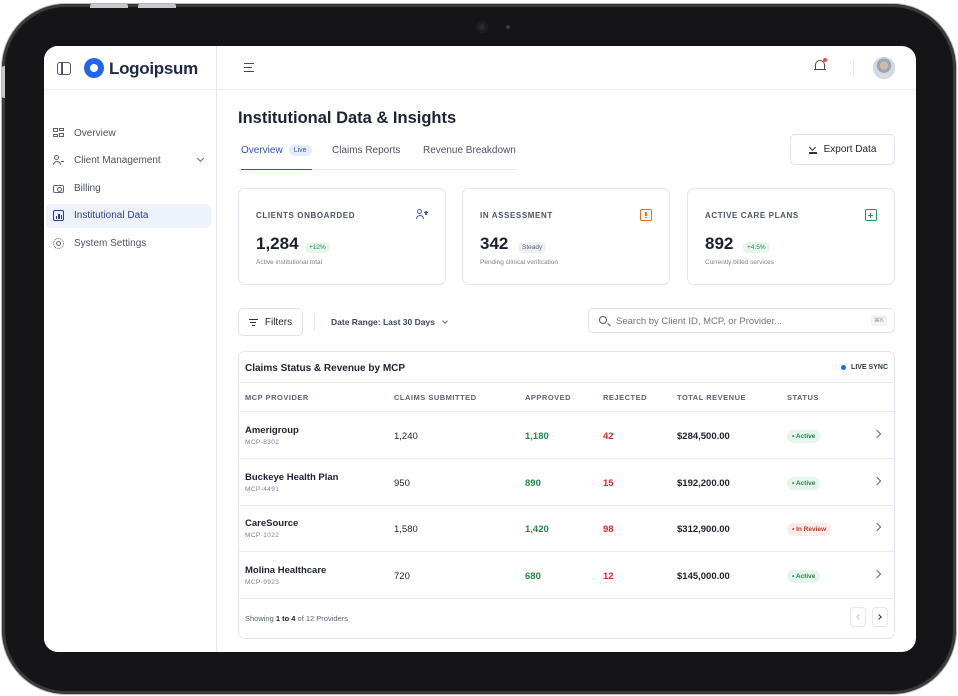 The height and width of the screenshot is (696, 958). Describe the element at coordinates (285, 618) in the screenshot. I see `pagination-range: 1 to 4` at that location.